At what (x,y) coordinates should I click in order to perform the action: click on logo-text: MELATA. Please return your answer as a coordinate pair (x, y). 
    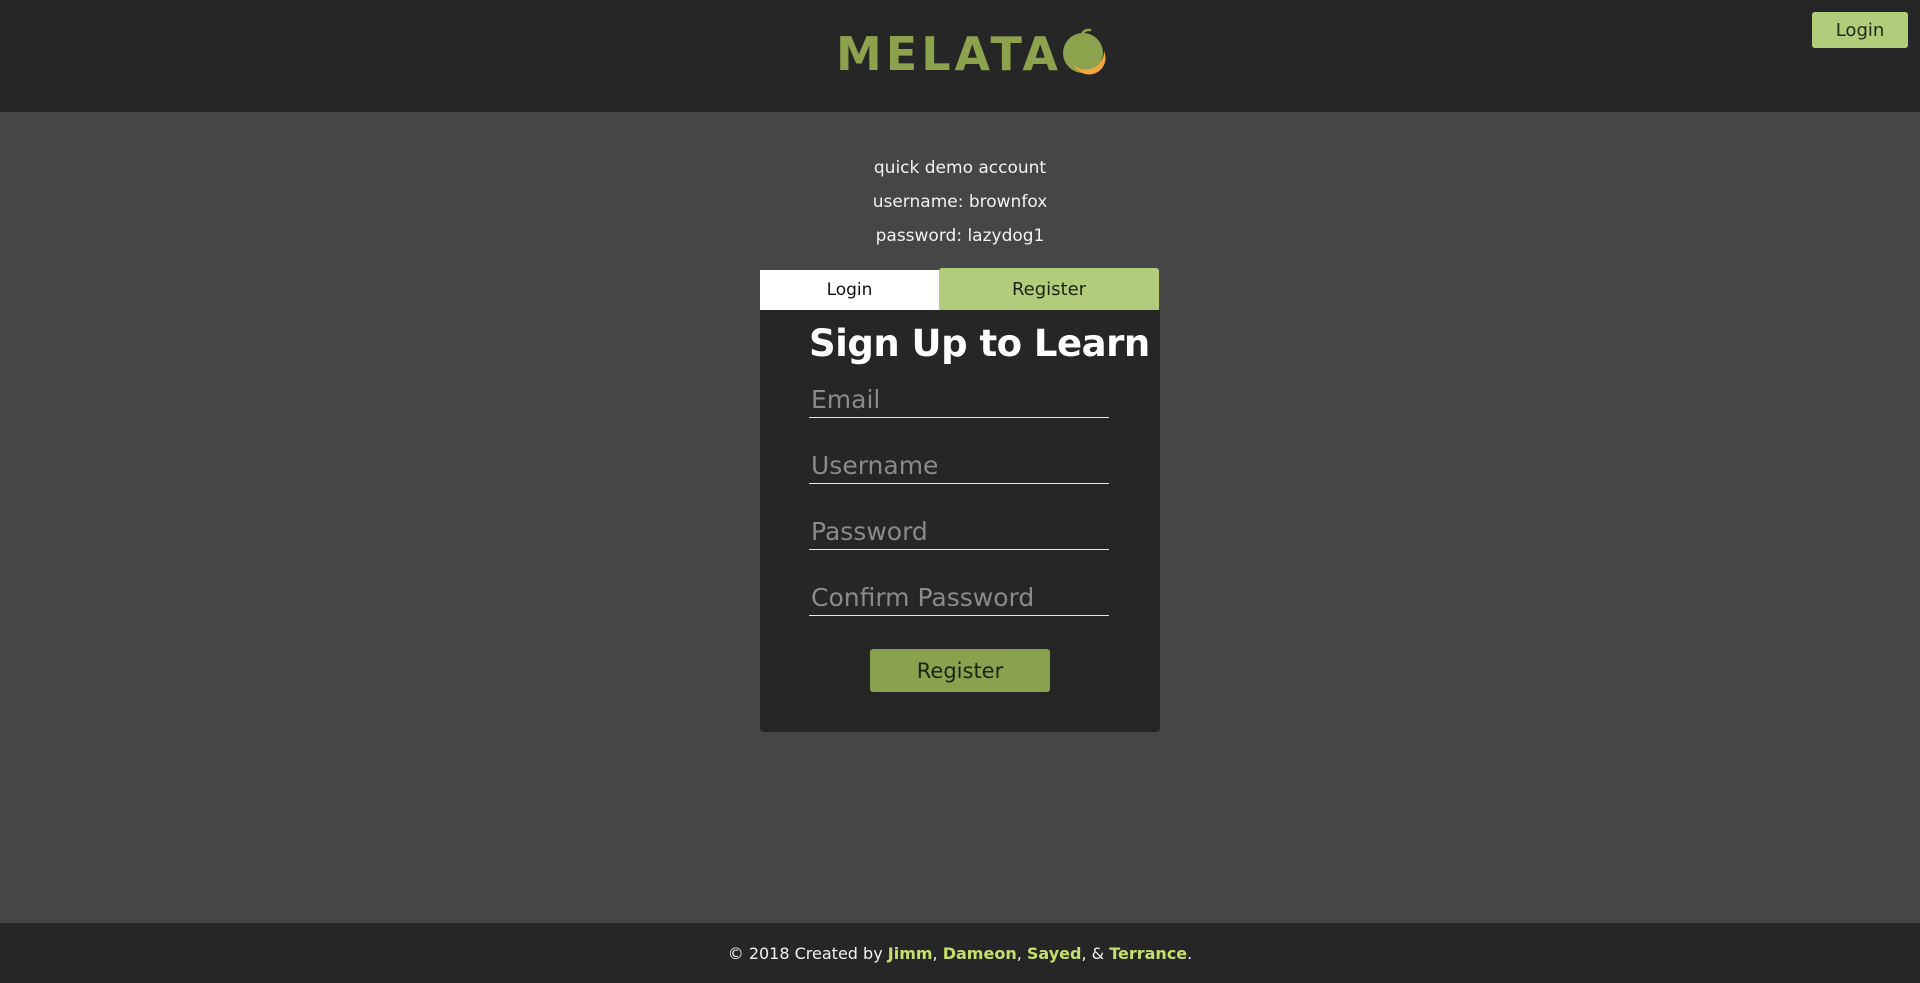
    Looking at the image, I should click on (949, 54).